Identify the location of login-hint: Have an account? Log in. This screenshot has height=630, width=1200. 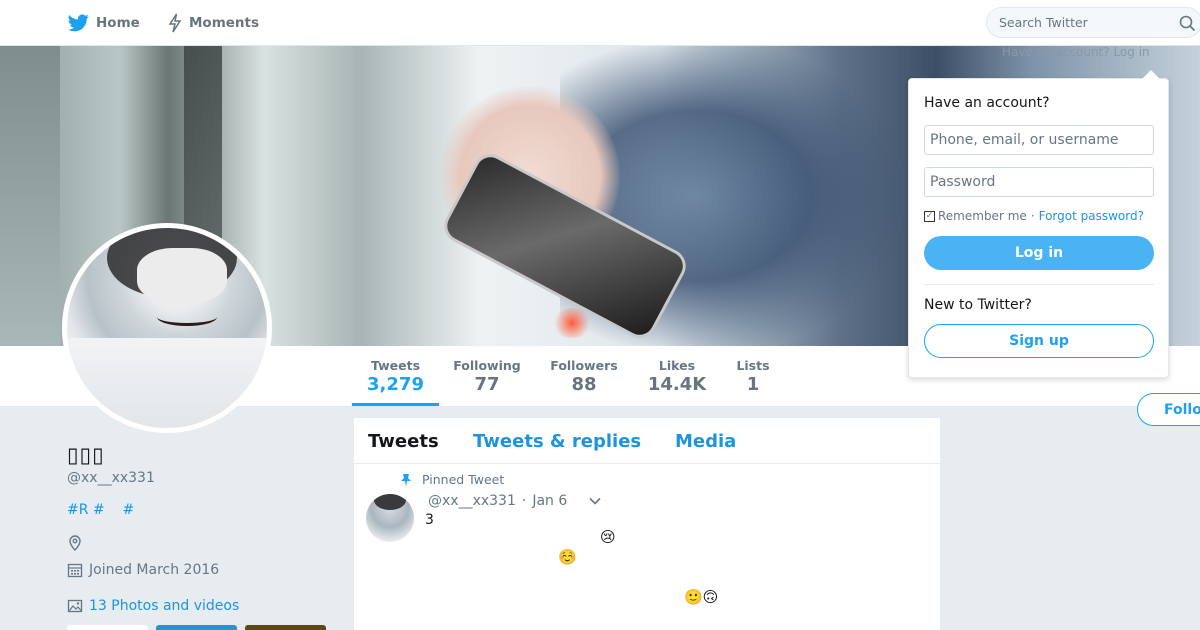
(1076, 52).